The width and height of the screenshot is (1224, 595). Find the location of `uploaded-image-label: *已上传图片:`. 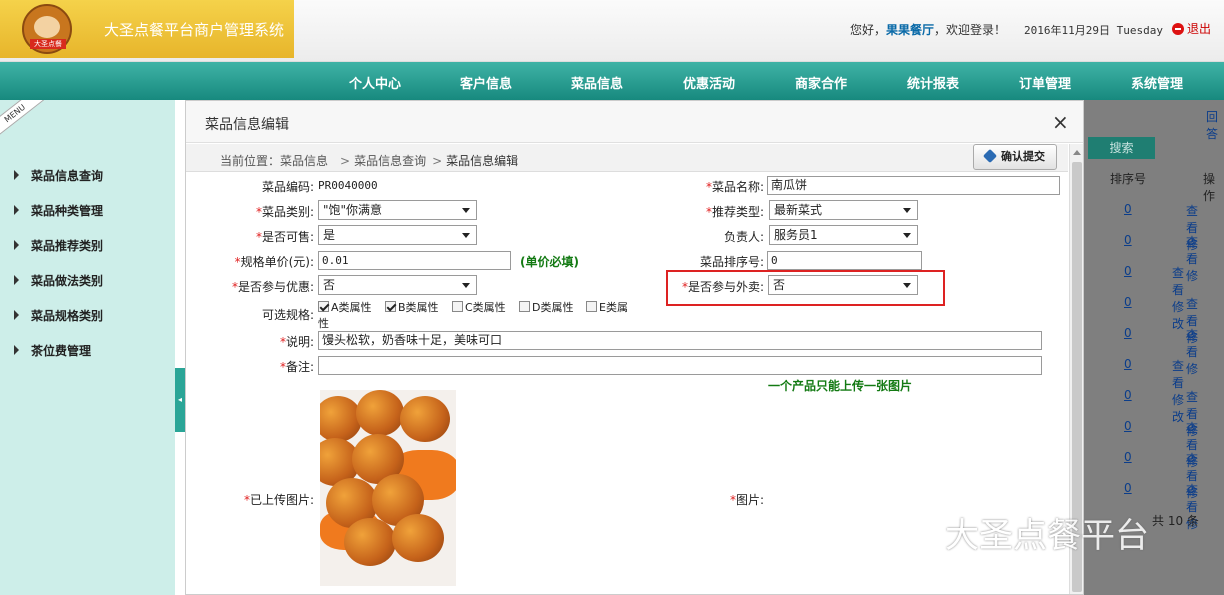

uploaded-image-label: *已上传图片: is located at coordinates (278, 500).